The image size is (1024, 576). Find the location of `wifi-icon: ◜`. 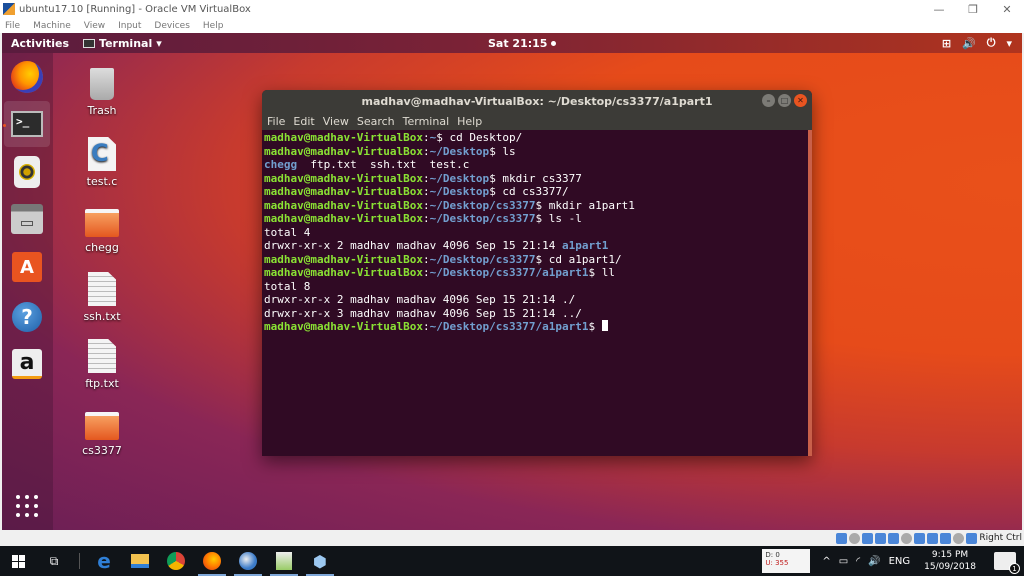

wifi-icon: ◜ is located at coordinates (858, 561).